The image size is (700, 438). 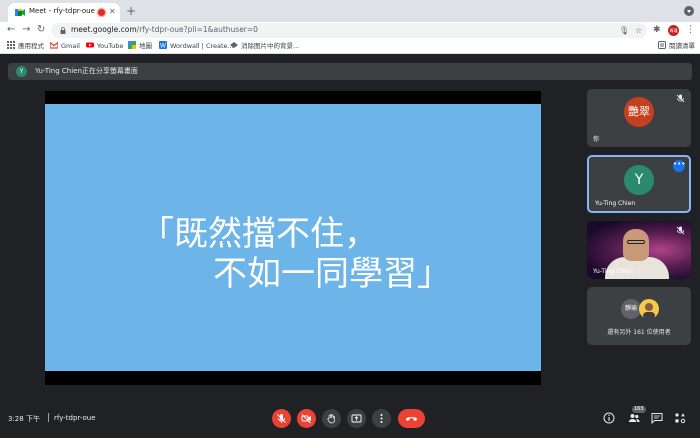 I want to click on maps-icon, so click(x=132, y=45).